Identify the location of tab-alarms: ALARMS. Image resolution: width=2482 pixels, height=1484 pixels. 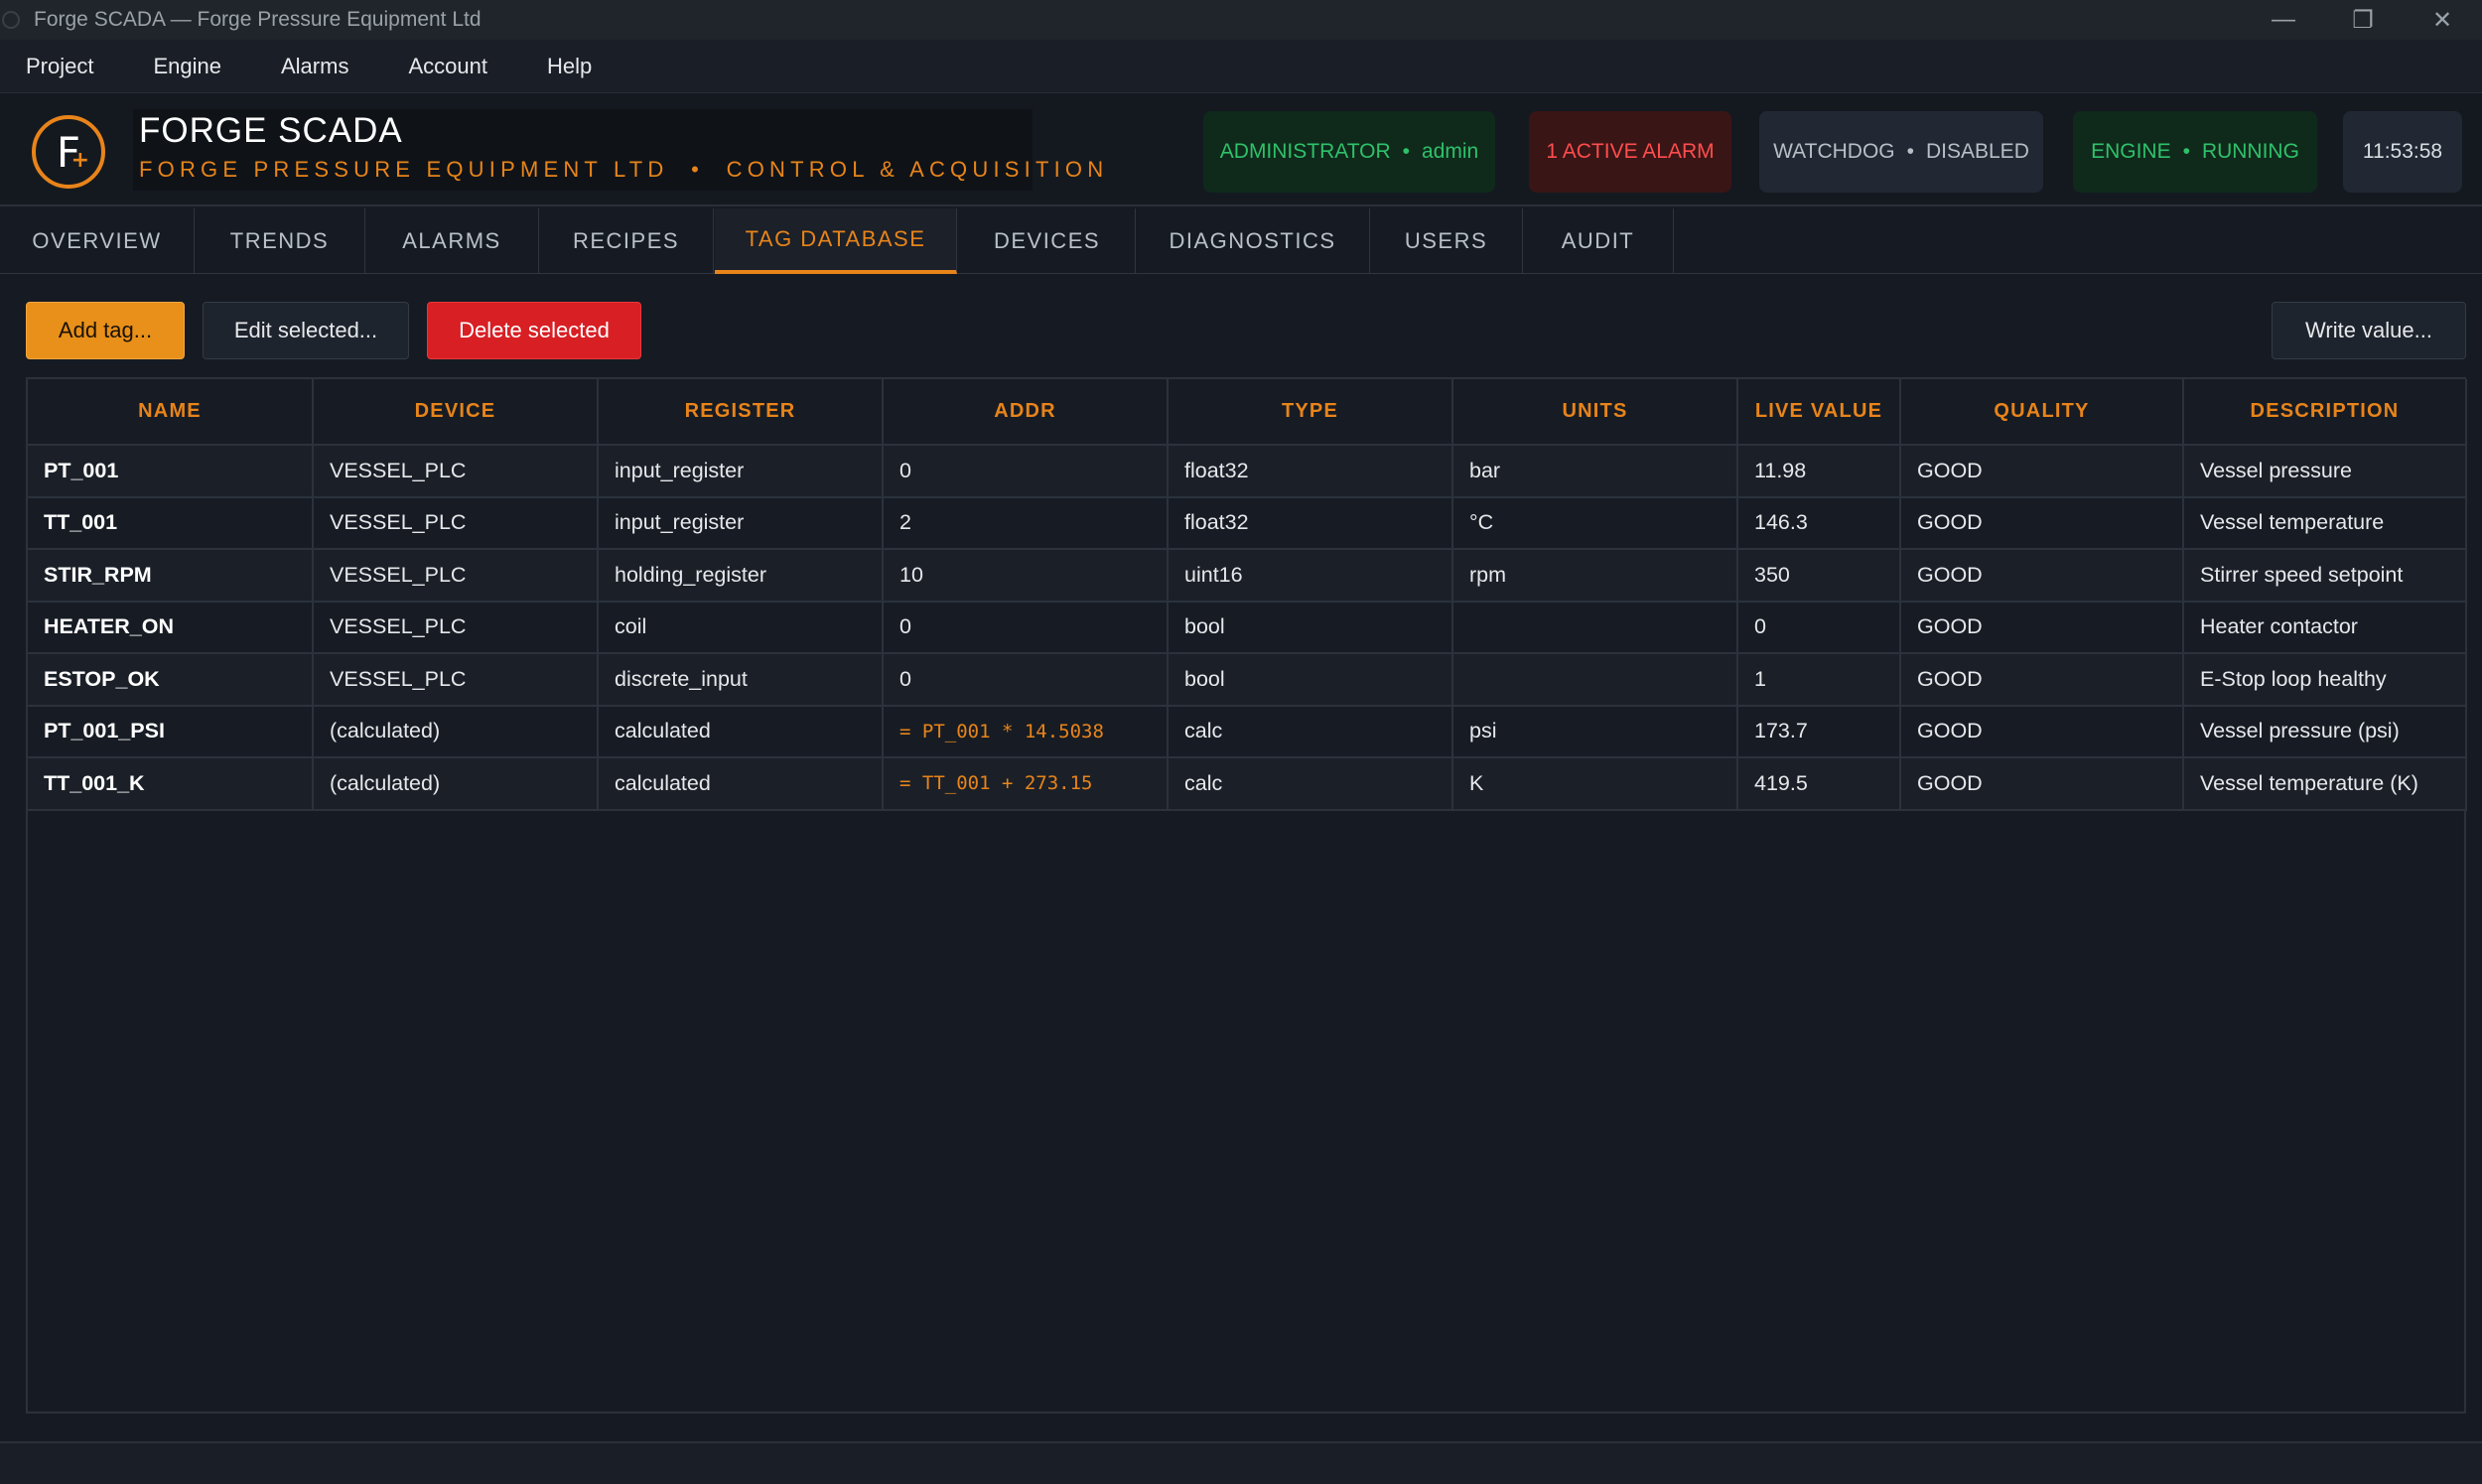
(452, 241).